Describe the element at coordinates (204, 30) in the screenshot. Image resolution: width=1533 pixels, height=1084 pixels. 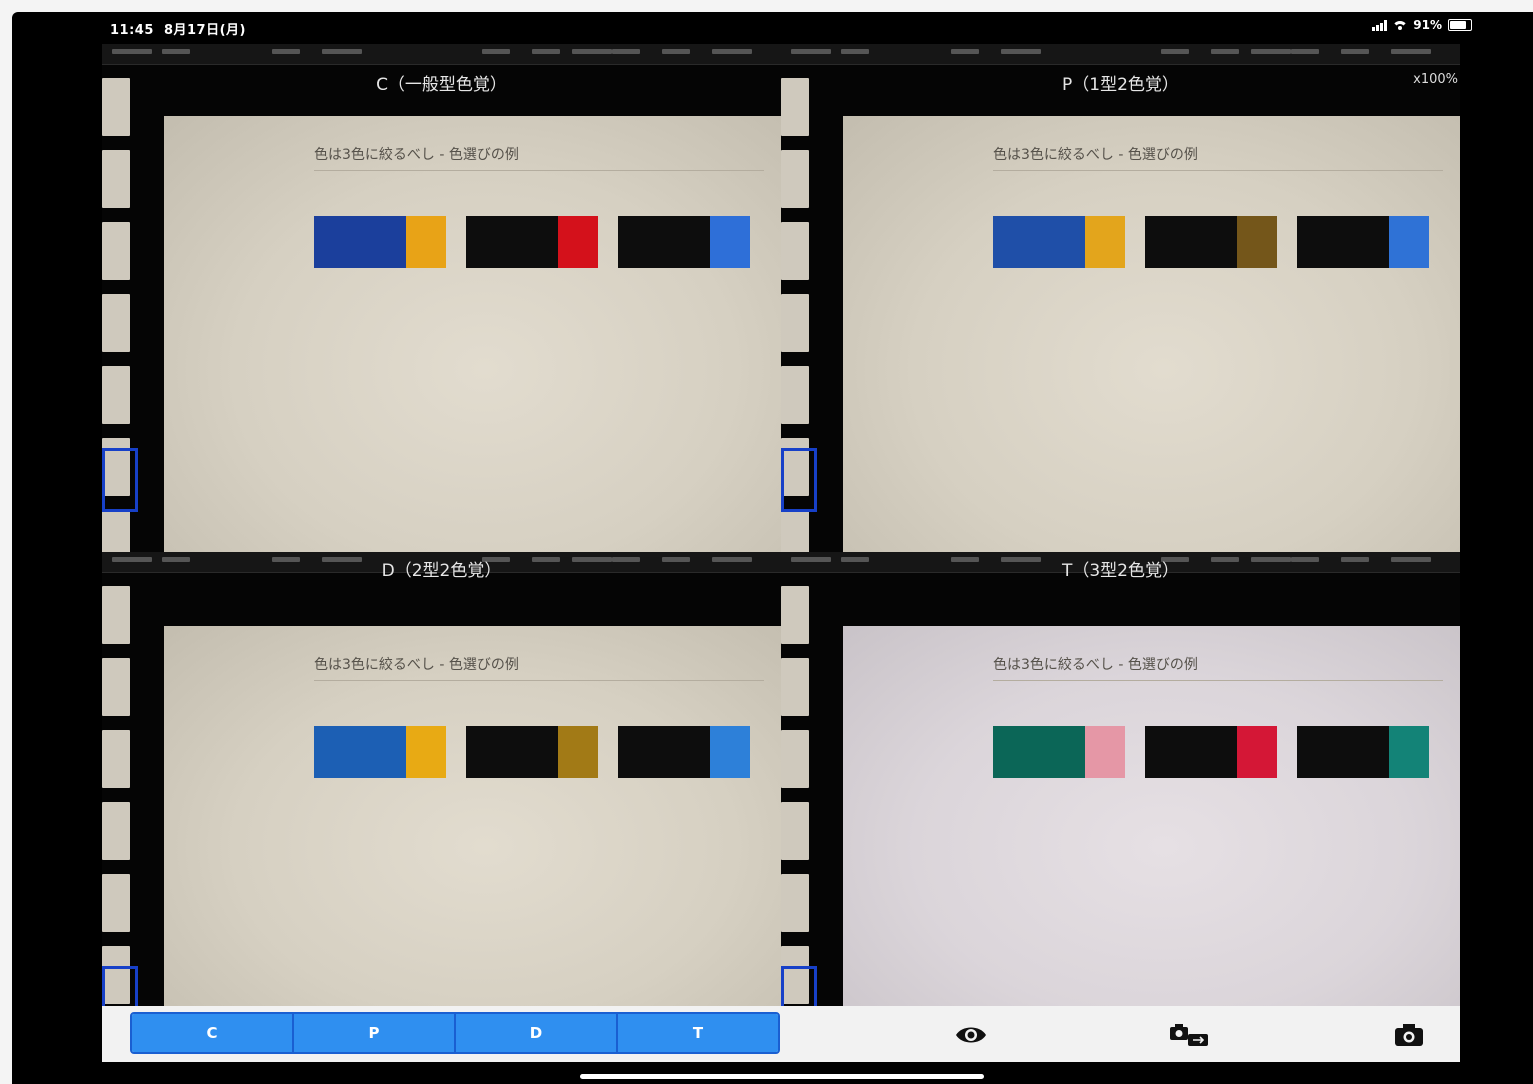
I see `status-date: 8月17日(月)` at that location.